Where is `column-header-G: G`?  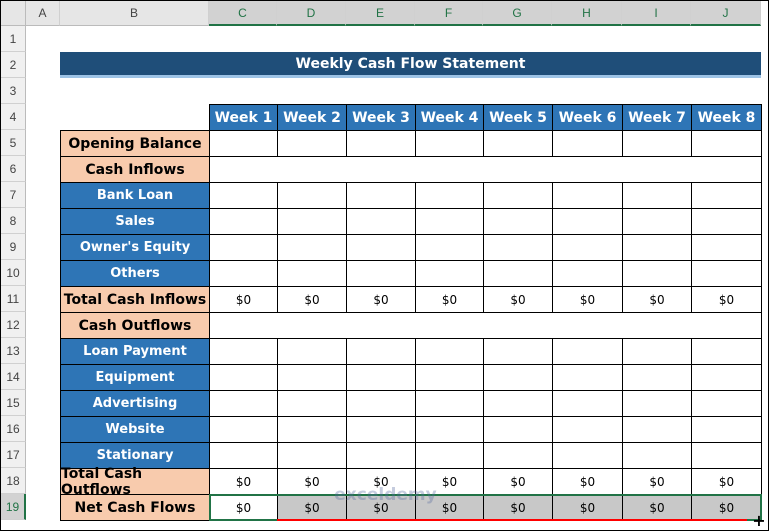
column-header-G: G is located at coordinates (517, 13).